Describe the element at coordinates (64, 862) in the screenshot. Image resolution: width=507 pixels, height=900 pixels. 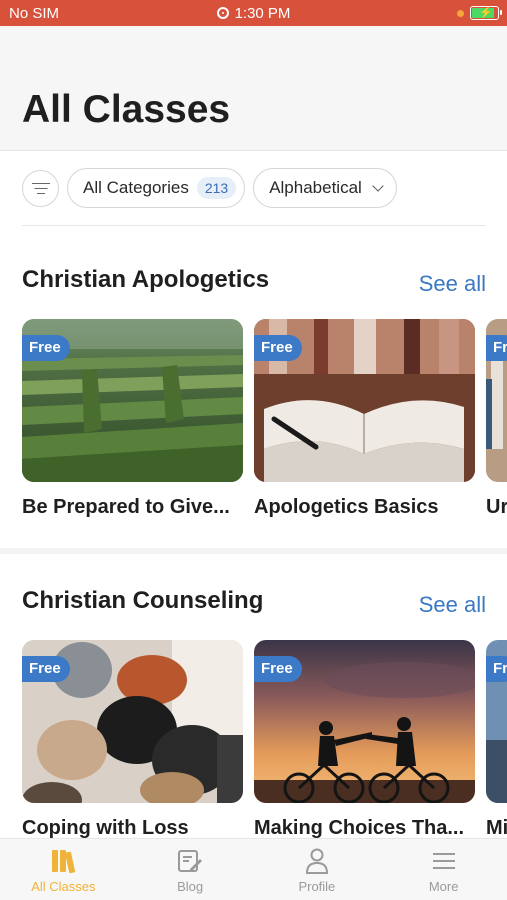
I see `books-icon` at that location.